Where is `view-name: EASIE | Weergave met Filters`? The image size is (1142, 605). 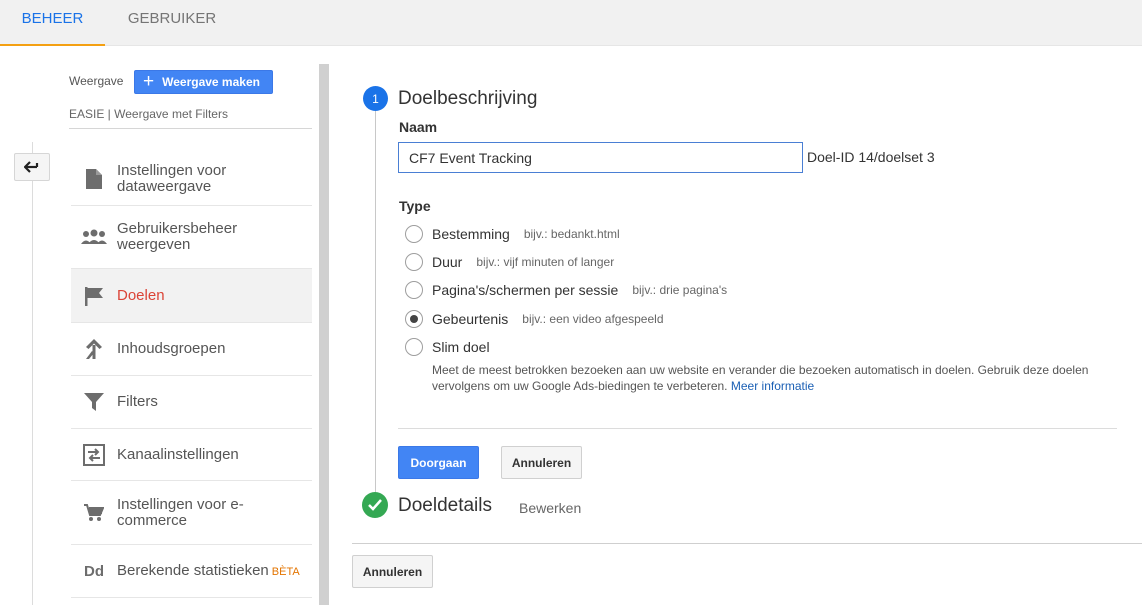 view-name: EASIE | Weergave met Filters is located at coordinates (190, 118).